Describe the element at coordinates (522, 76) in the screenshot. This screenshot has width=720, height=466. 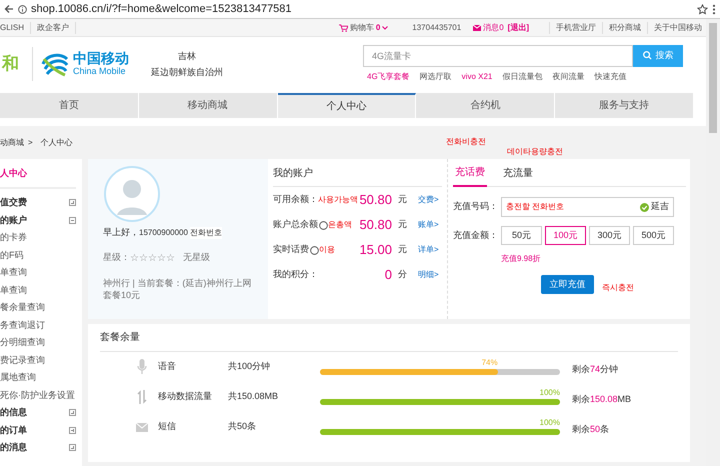
I see `hot-search-link: 假日流量包` at that location.